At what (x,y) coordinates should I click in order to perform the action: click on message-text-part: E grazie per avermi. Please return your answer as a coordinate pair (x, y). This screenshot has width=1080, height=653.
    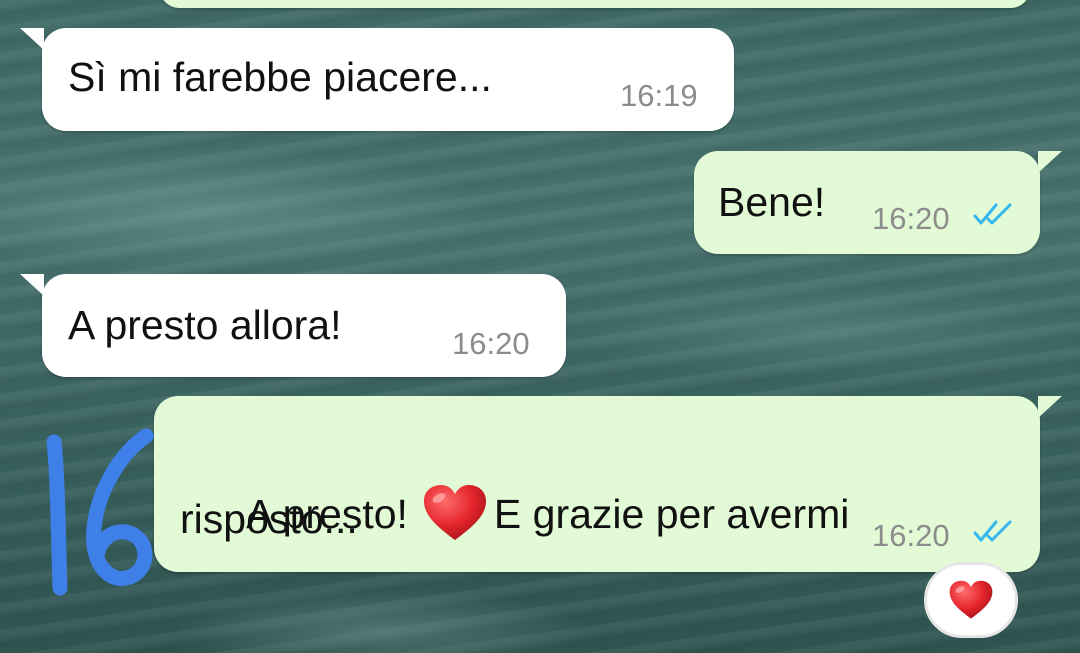
    Looking at the image, I should click on (671, 514).